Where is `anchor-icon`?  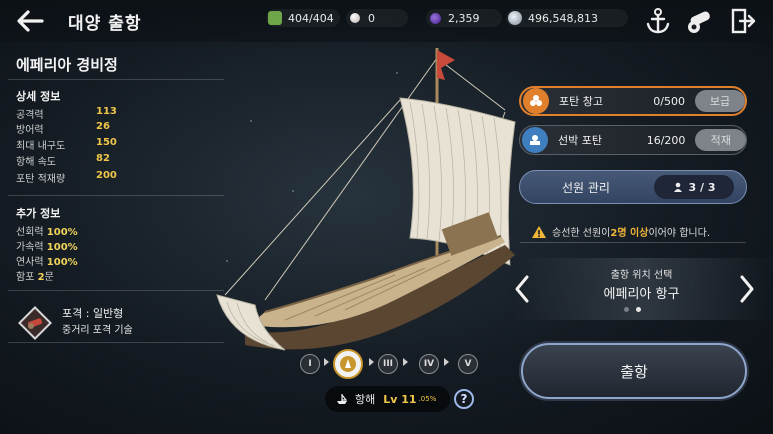
anchor-icon is located at coordinates (658, 21).